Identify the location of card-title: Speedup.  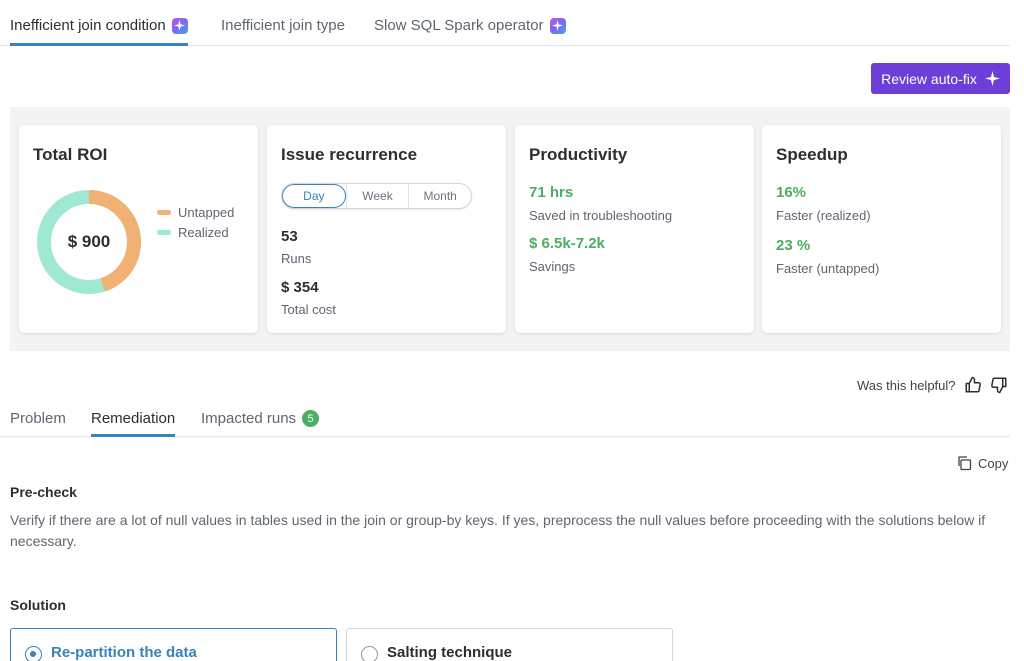
(812, 154).